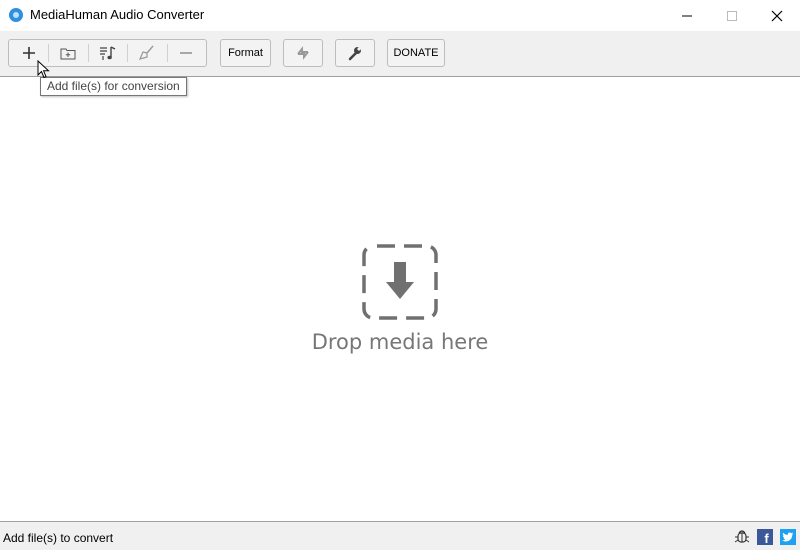 The width and height of the screenshot is (800, 550). I want to click on bug-icon, so click(742, 536).